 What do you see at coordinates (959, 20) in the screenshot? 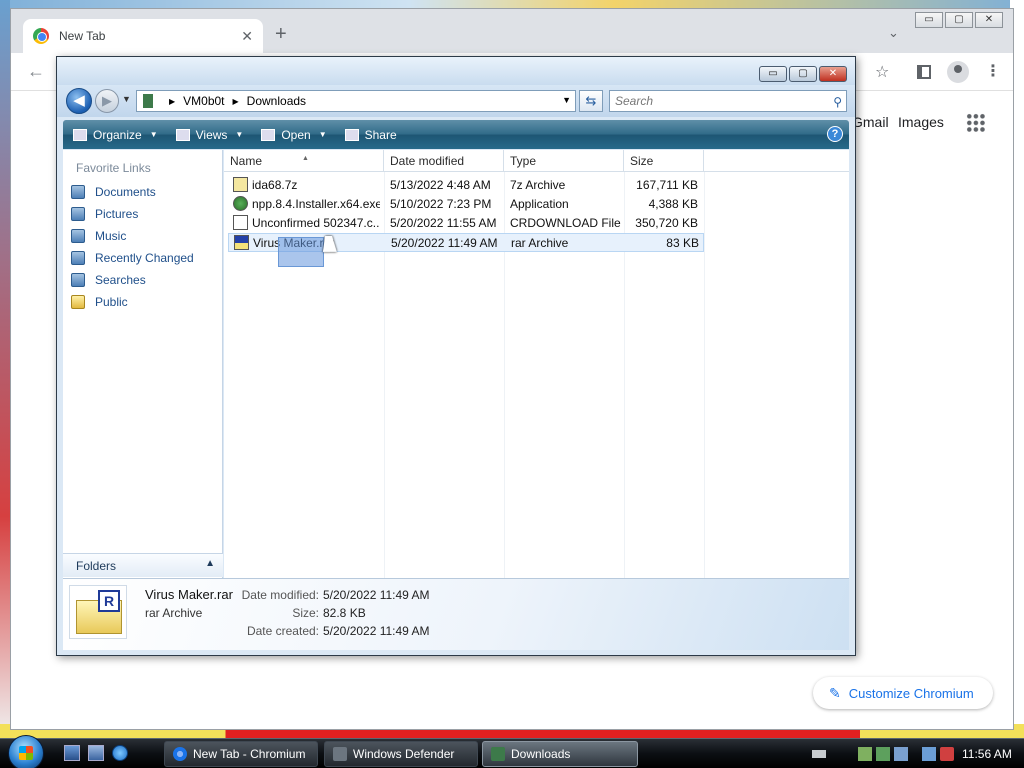
I see `chrome-maximize-button: ▢` at bounding box center [959, 20].